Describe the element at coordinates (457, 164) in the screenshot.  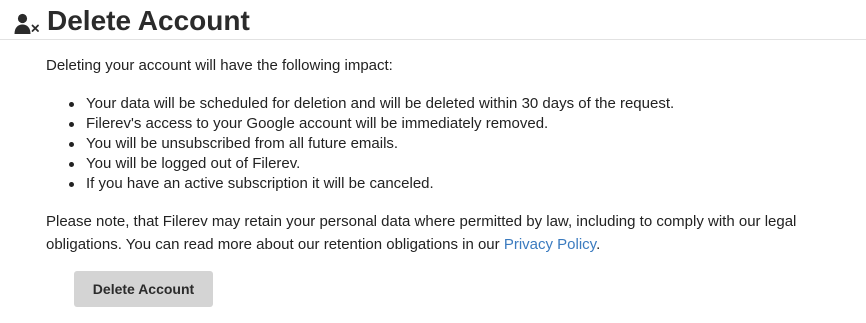
I see `list-item: You will be logged out of Filerev.` at that location.